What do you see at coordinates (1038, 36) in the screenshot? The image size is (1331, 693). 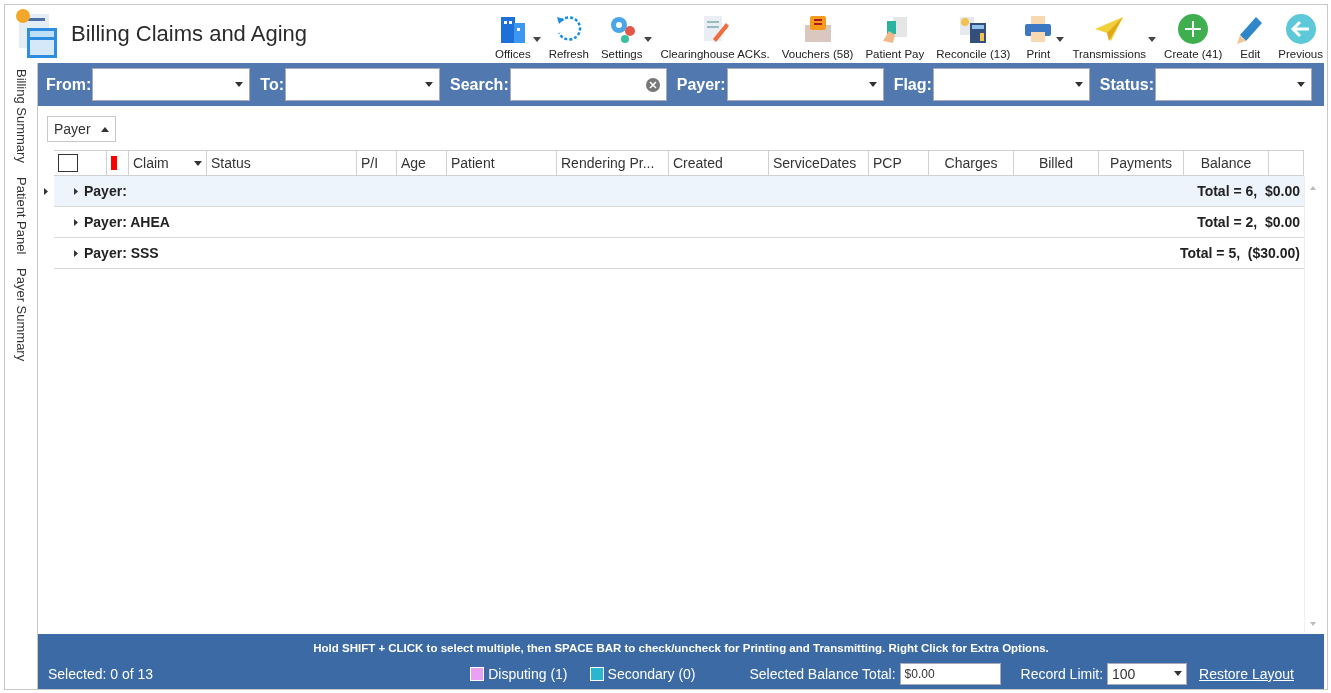 I see `toolbar-button: Print` at bounding box center [1038, 36].